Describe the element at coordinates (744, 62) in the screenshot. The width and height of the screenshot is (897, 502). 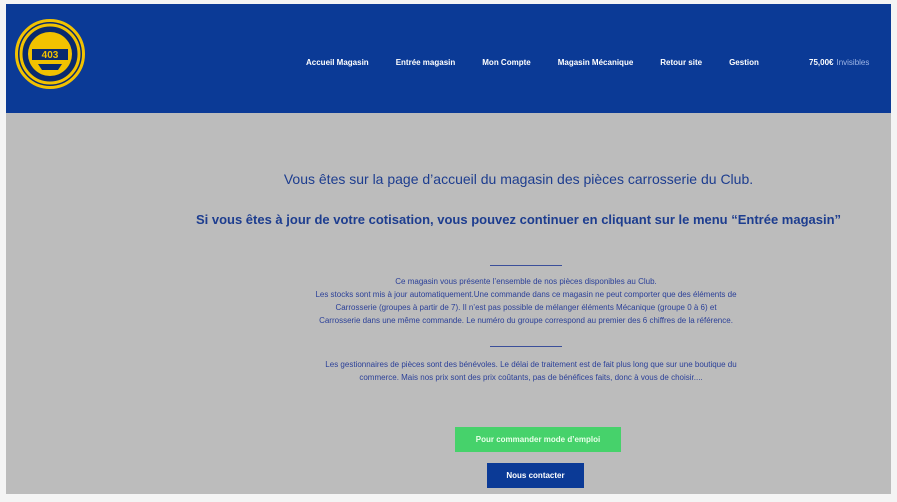
I see `nav-gestion: Gestion` at that location.